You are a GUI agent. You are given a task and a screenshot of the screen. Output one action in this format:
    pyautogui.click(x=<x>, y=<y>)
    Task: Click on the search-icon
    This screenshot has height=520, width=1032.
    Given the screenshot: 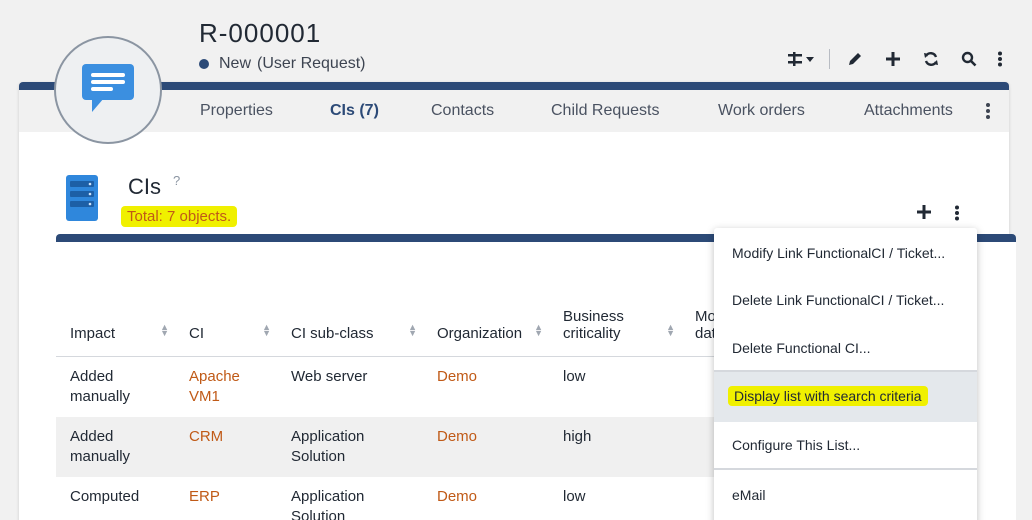 What is the action you would take?
    pyautogui.click(x=969, y=59)
    